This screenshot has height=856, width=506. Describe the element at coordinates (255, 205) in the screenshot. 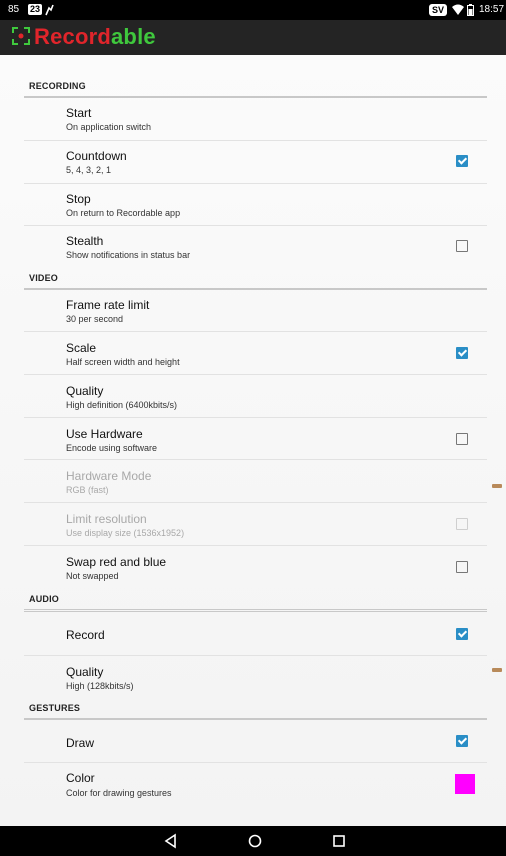

I see `pref-stop: Stop On return to Recordable app` at that location.